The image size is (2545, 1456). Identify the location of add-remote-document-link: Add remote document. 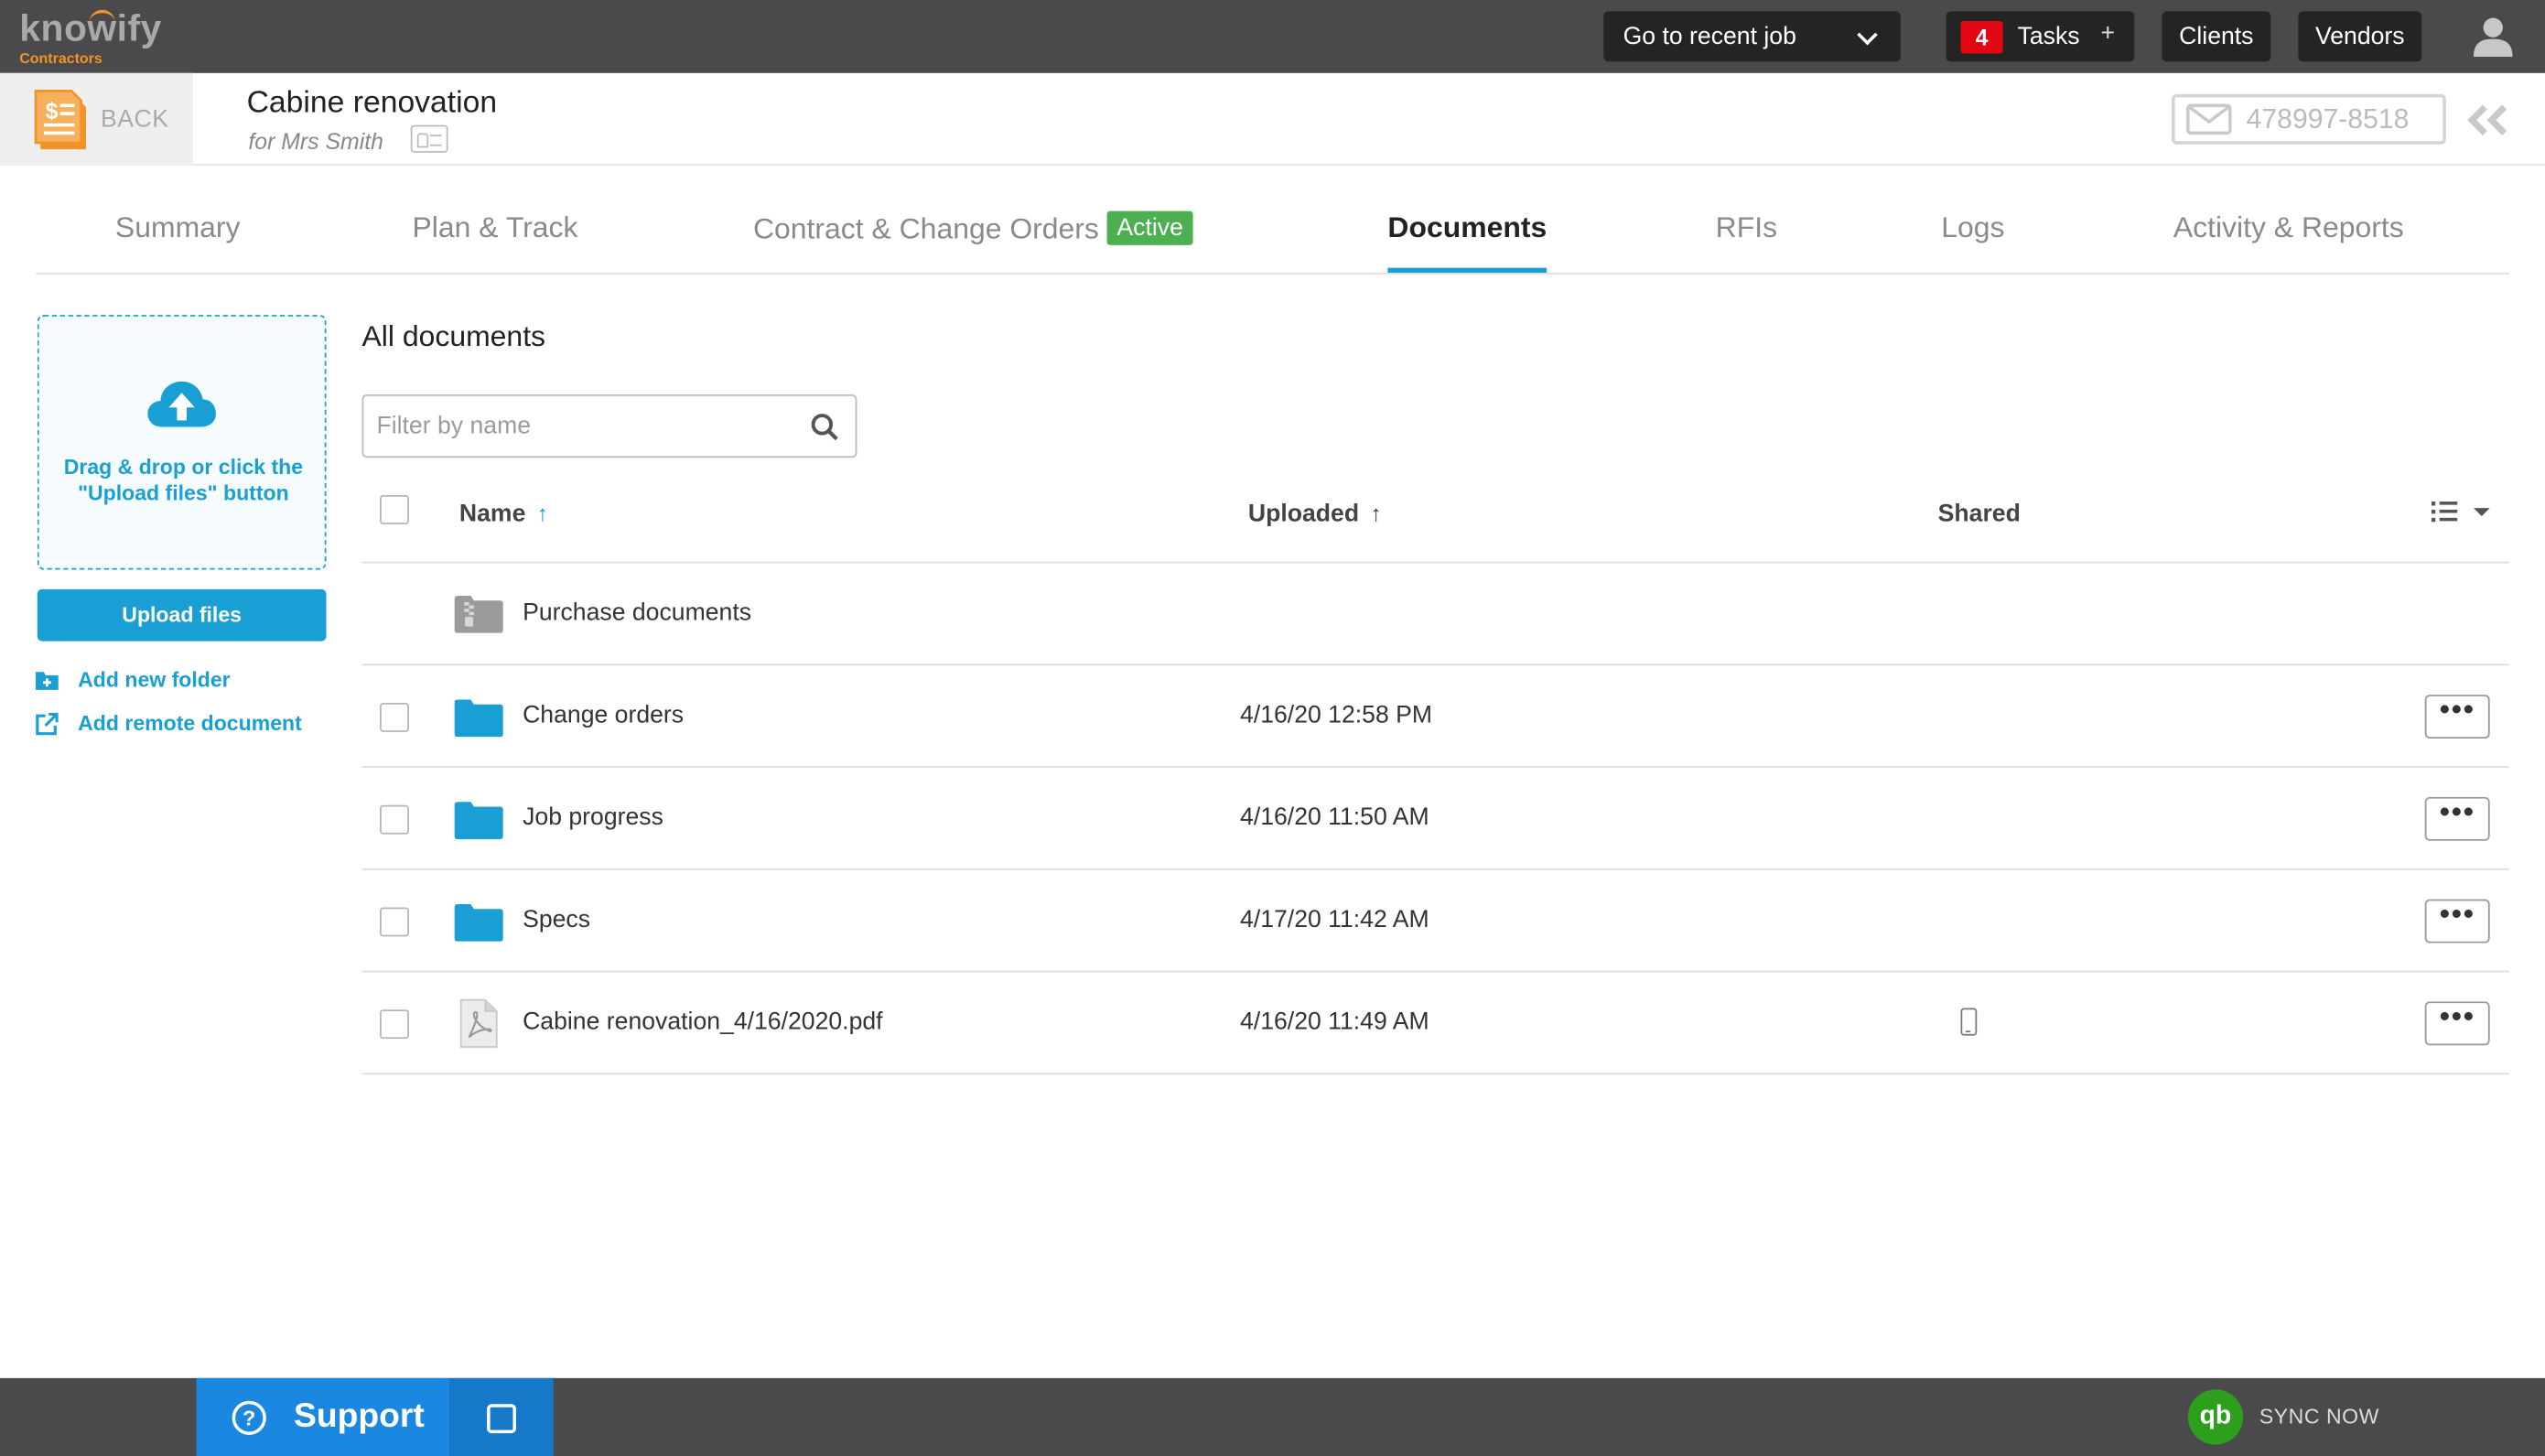
(169, 723).